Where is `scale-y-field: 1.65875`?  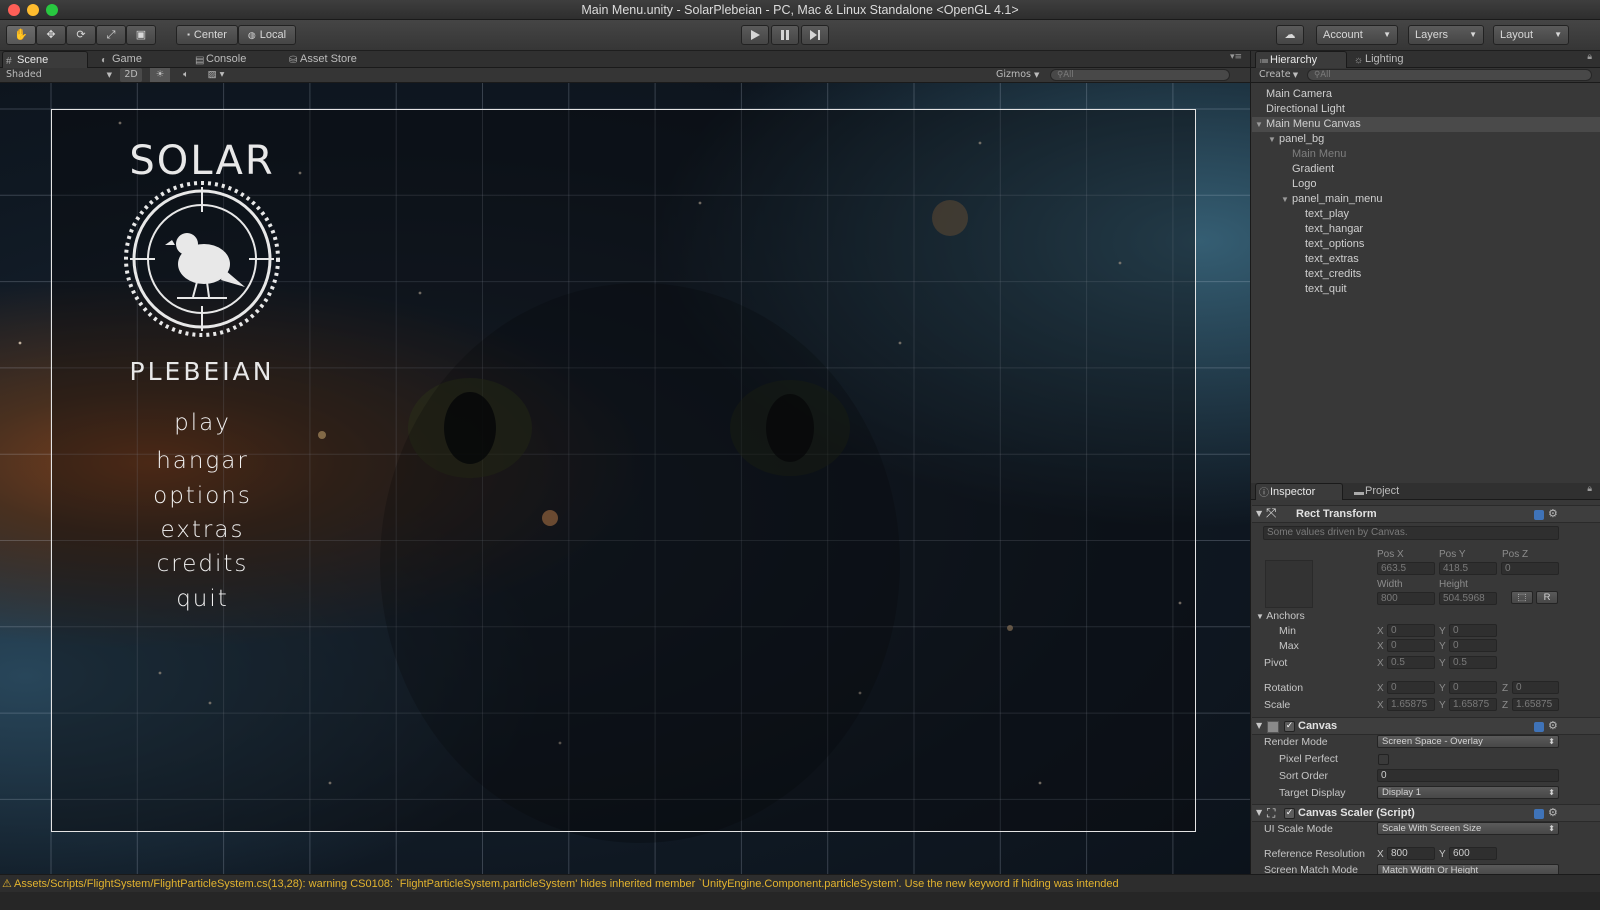
scale-y-field: 1.65875 is located at coordinates (1473, 704).